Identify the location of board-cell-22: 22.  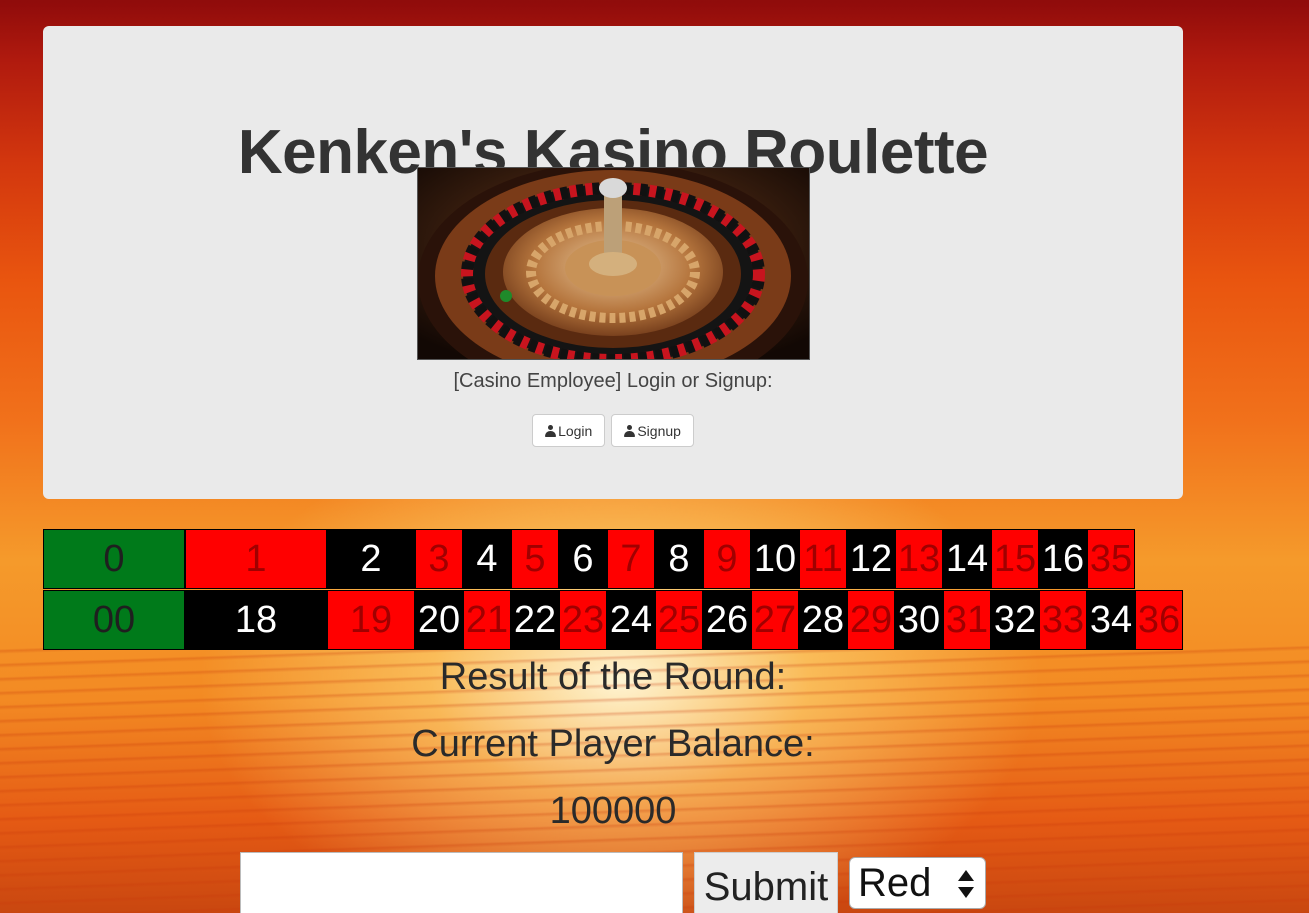
(535, 620).